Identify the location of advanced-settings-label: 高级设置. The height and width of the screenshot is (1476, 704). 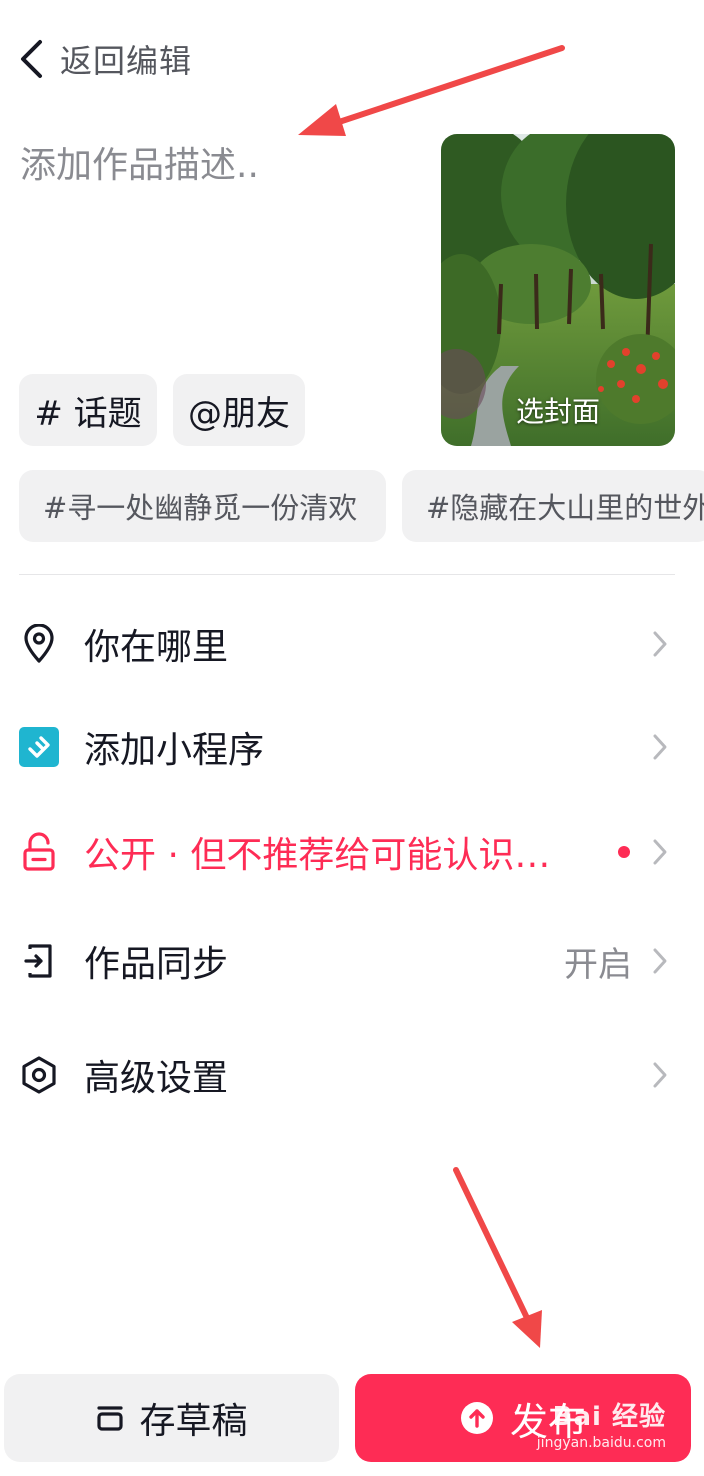
(156, 1078).